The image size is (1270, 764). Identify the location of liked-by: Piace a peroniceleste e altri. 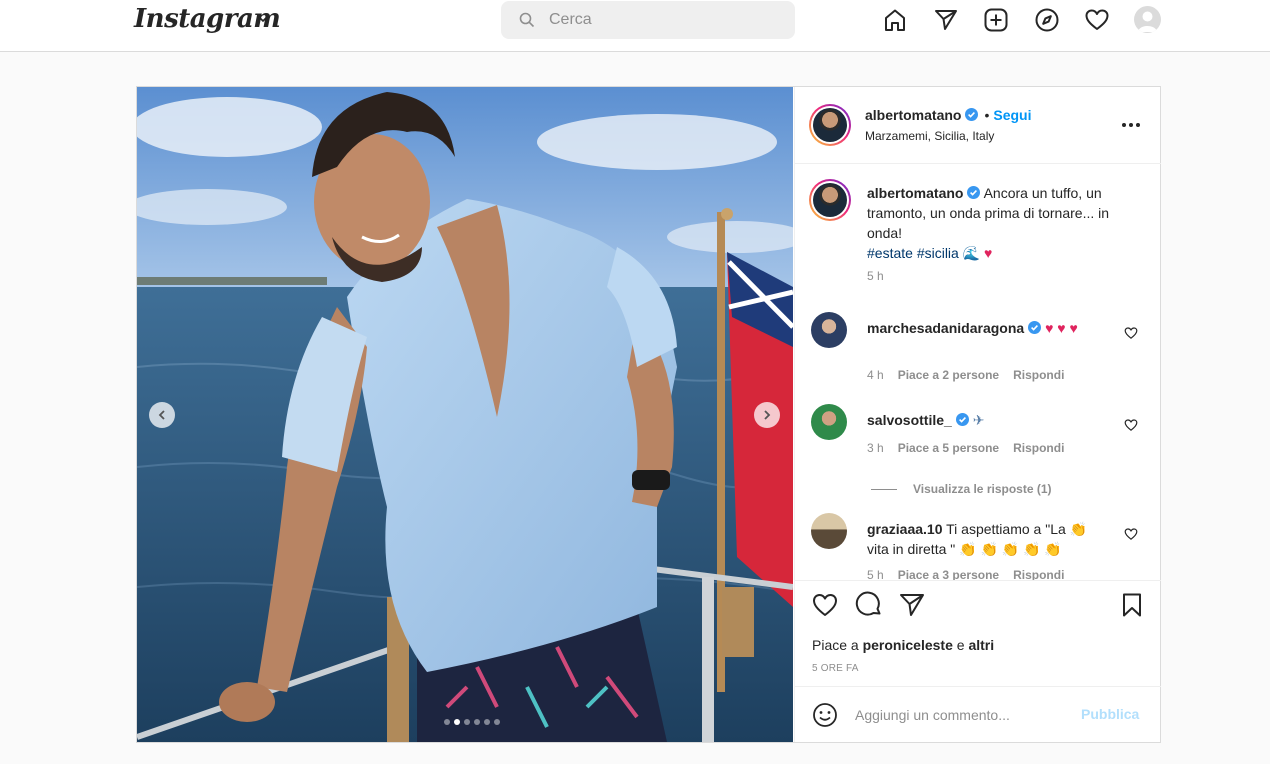
(903, 645).